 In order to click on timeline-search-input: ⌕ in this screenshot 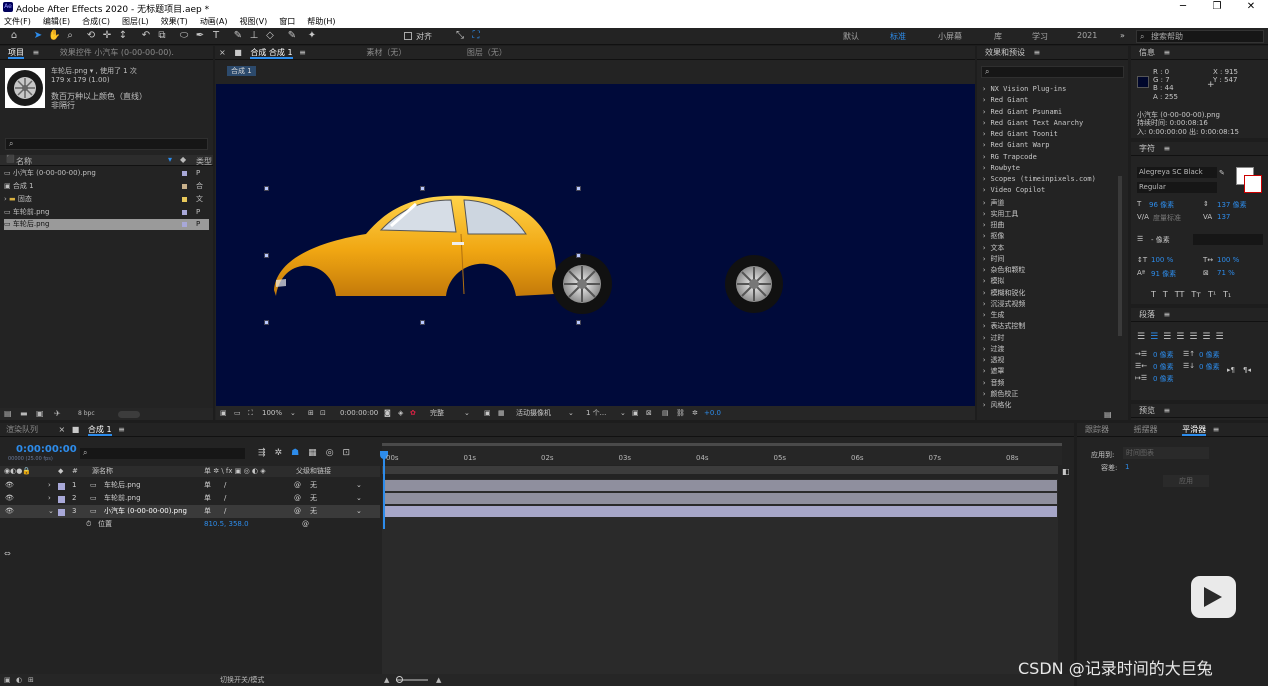, I will do `click(162, 453)`.